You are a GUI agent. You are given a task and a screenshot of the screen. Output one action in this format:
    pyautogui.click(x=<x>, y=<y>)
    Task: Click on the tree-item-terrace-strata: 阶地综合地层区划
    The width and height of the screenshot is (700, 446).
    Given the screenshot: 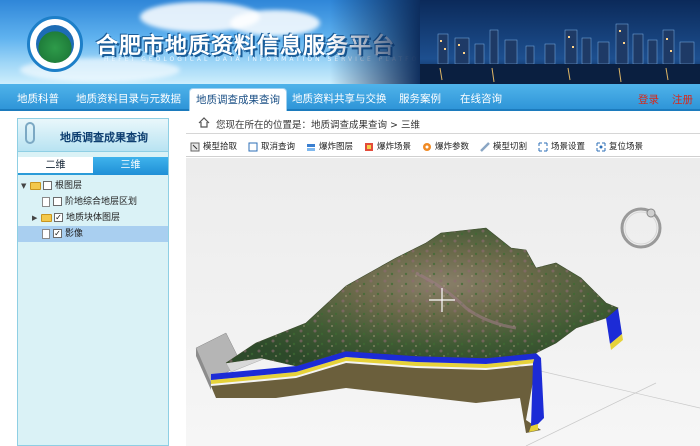 What is the action you would take?
    pyautogui.click(x=93, y=202)
    